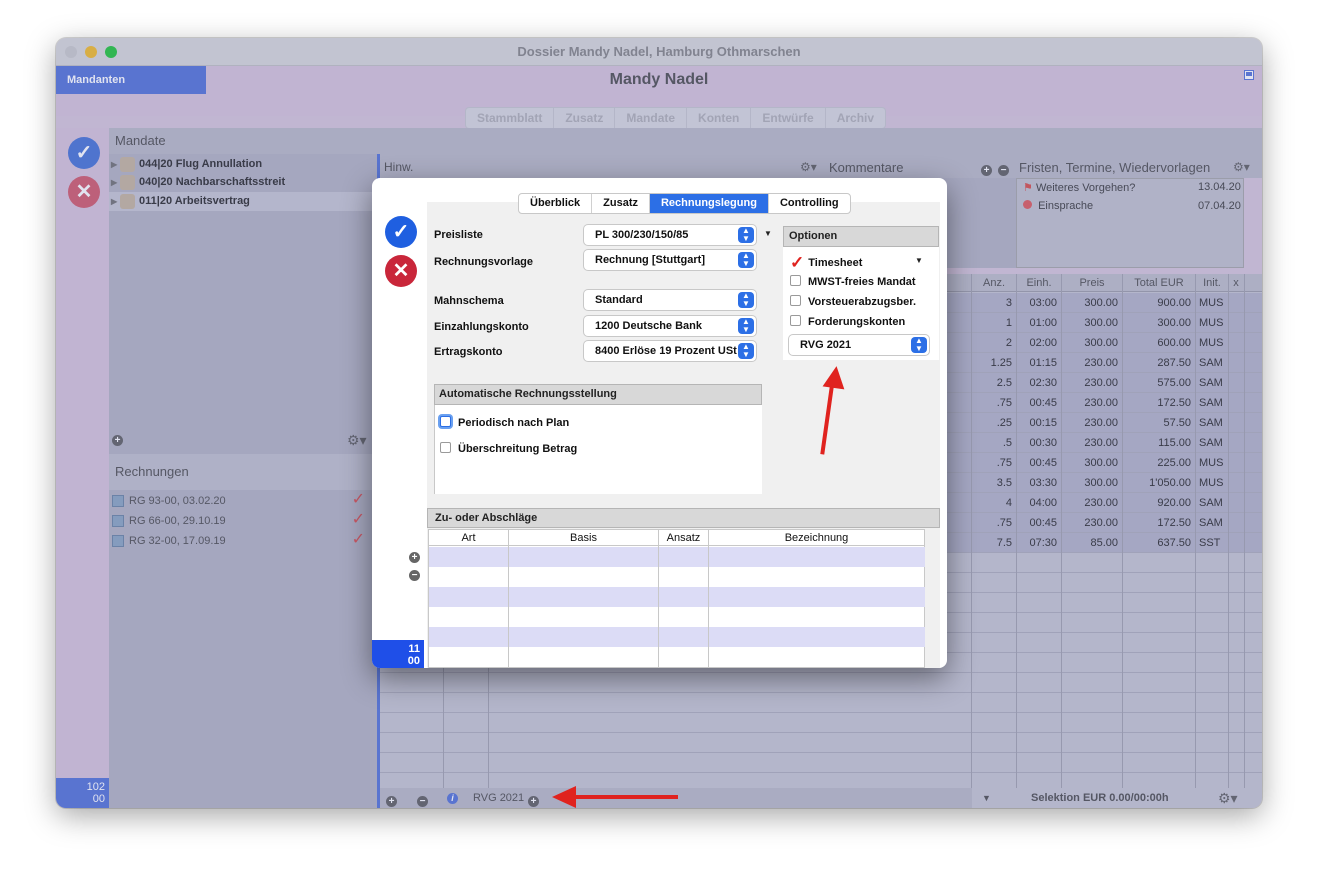 Image resolution: width=1318 pixels, height=882 pixels. Describe the element at coordinates (1211, 323) in the screenshot. I see `table-cell: MUS` at that location.